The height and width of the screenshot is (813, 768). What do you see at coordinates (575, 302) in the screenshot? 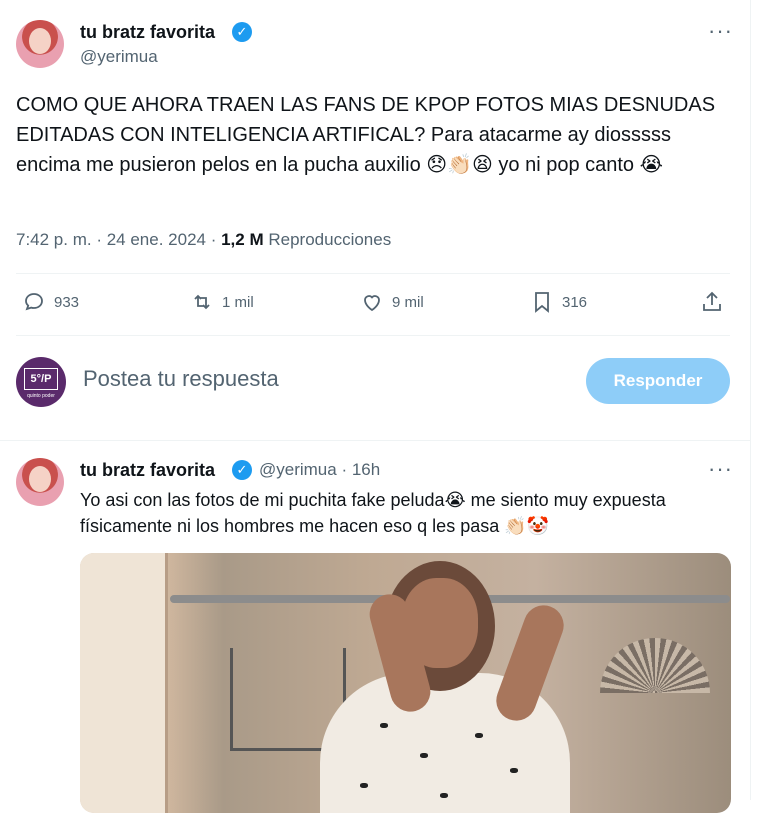
I see `bookmark-count: 316` at bounding box center [575, 302].